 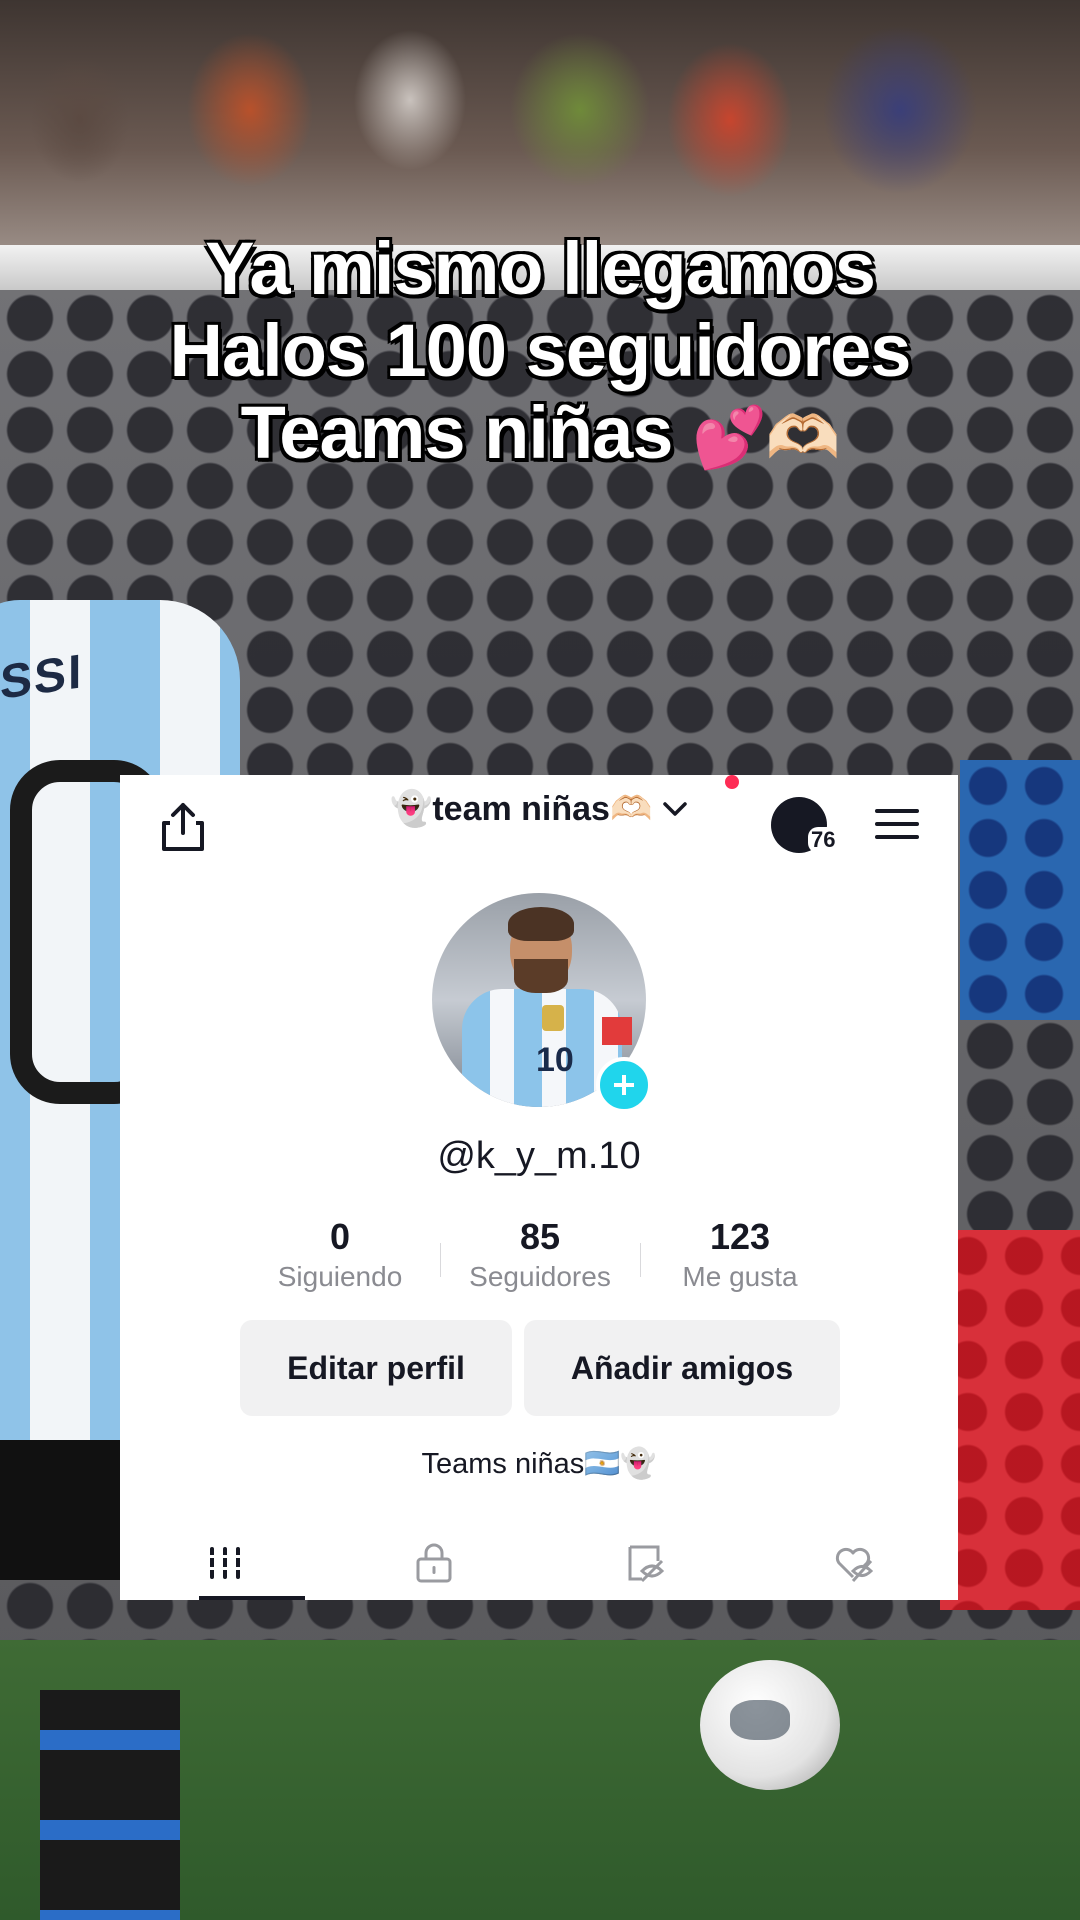 I want to click on stat-followers-value: 85, so click(x=540, y=1236).